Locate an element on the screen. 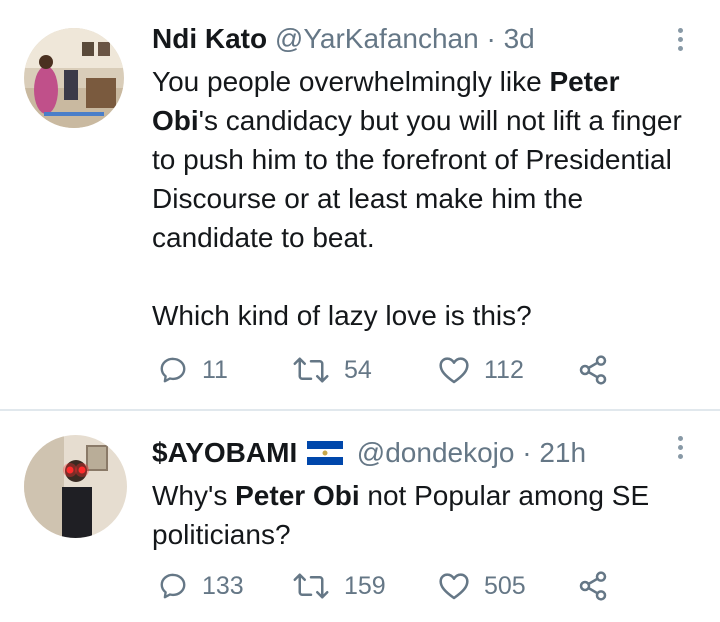 The width and height of the screenshot is (720, 622). display-name: Ndi Kato is located at coordinates (209, 38).